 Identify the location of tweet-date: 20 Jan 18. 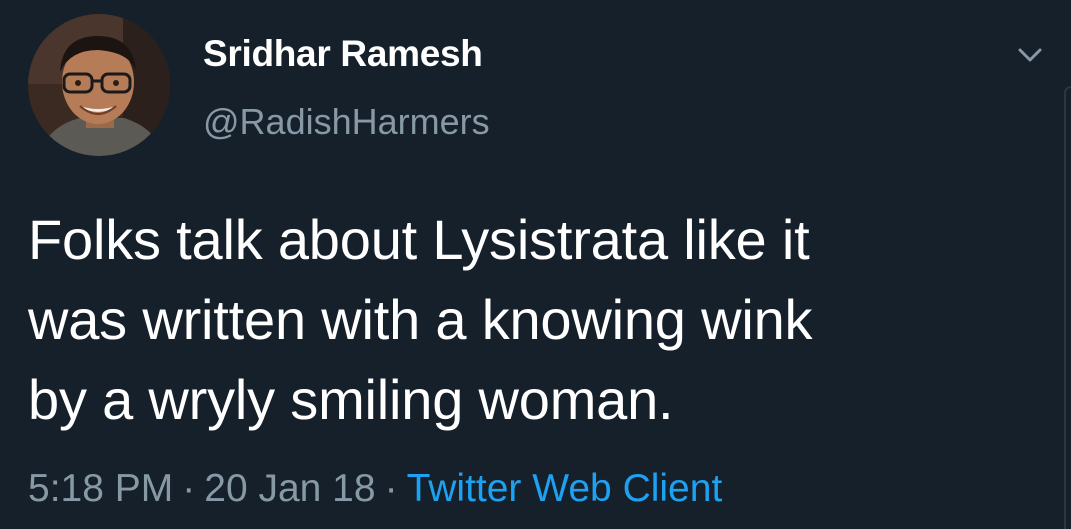
(289, 488).